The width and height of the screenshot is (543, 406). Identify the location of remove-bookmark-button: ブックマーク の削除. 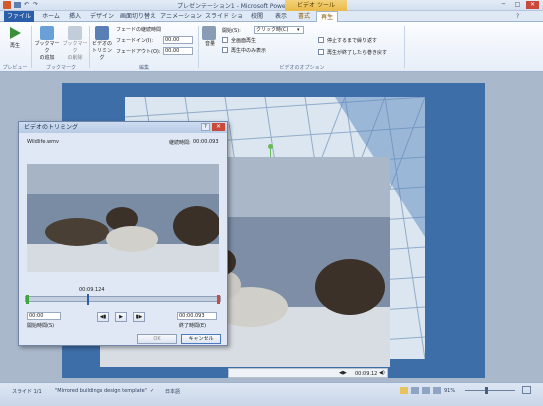
(75, 43).